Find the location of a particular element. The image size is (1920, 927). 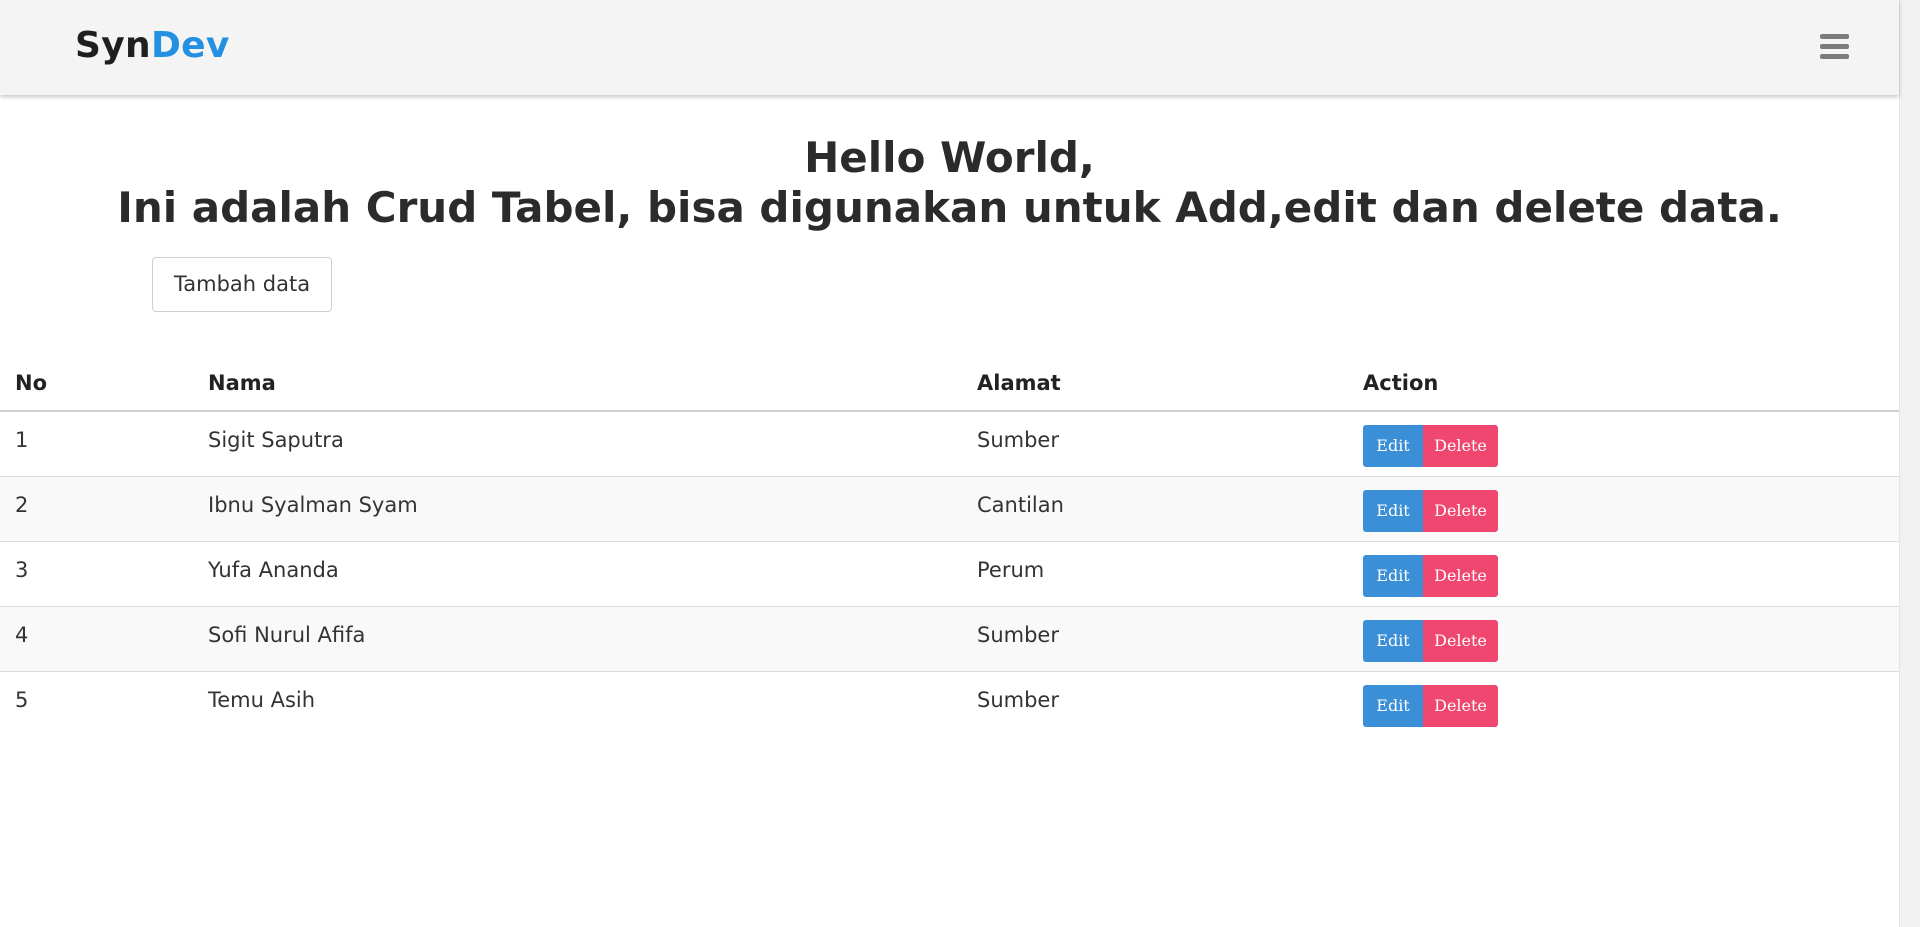

cell-no: 3 is located at coordinates (104, 574).